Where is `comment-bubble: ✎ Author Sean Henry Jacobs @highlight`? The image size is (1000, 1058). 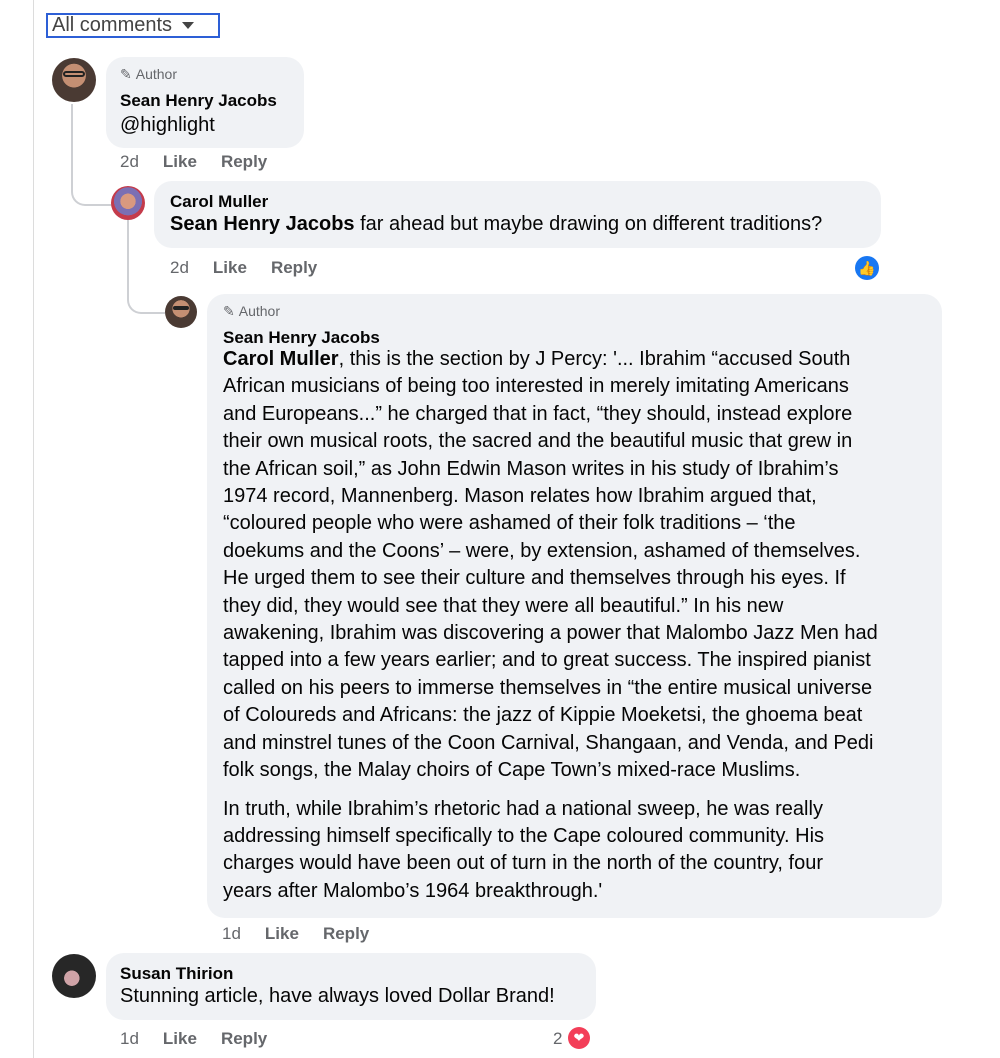 comment-bubble: ✎ Author Sean Henry Jacobs @highlight is located at coordinates (205, 102).